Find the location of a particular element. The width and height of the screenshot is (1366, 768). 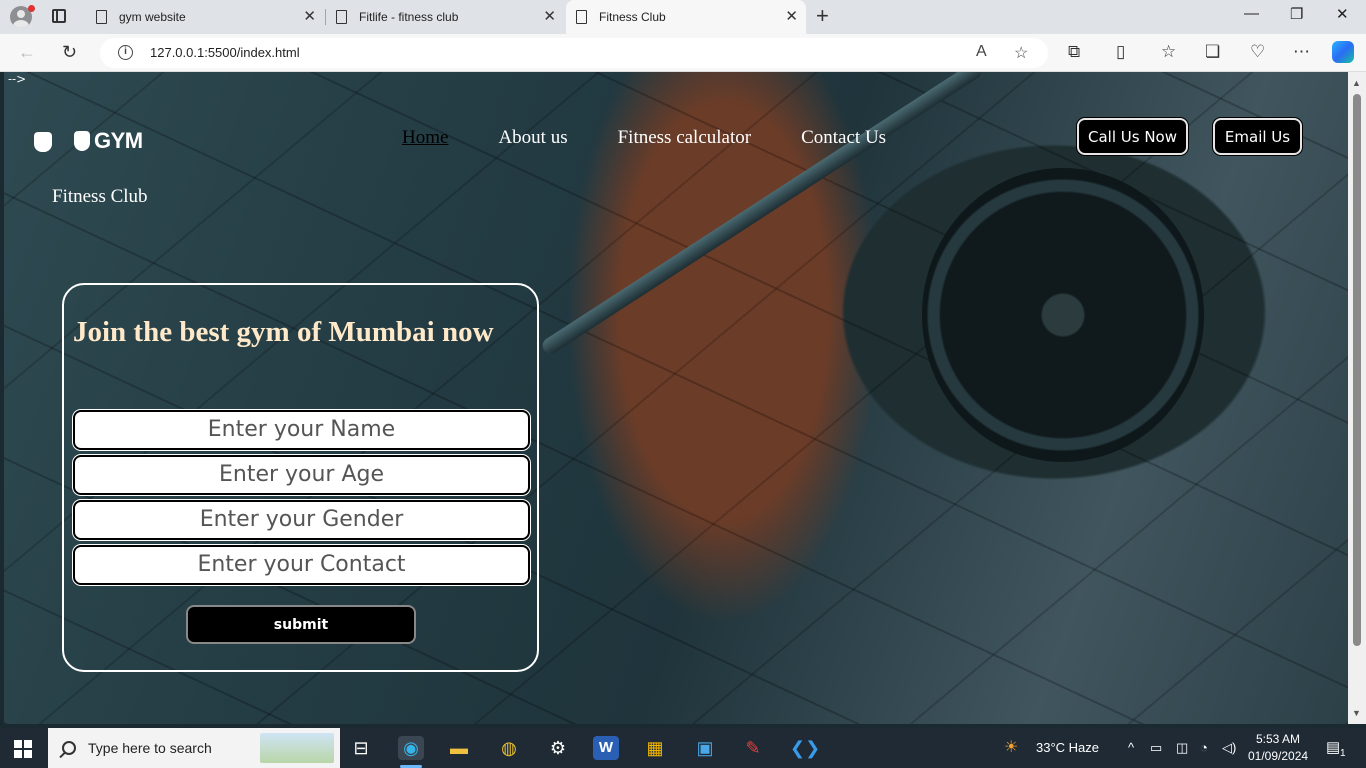

site-info-icon: i is located at coordinates (125, 52).